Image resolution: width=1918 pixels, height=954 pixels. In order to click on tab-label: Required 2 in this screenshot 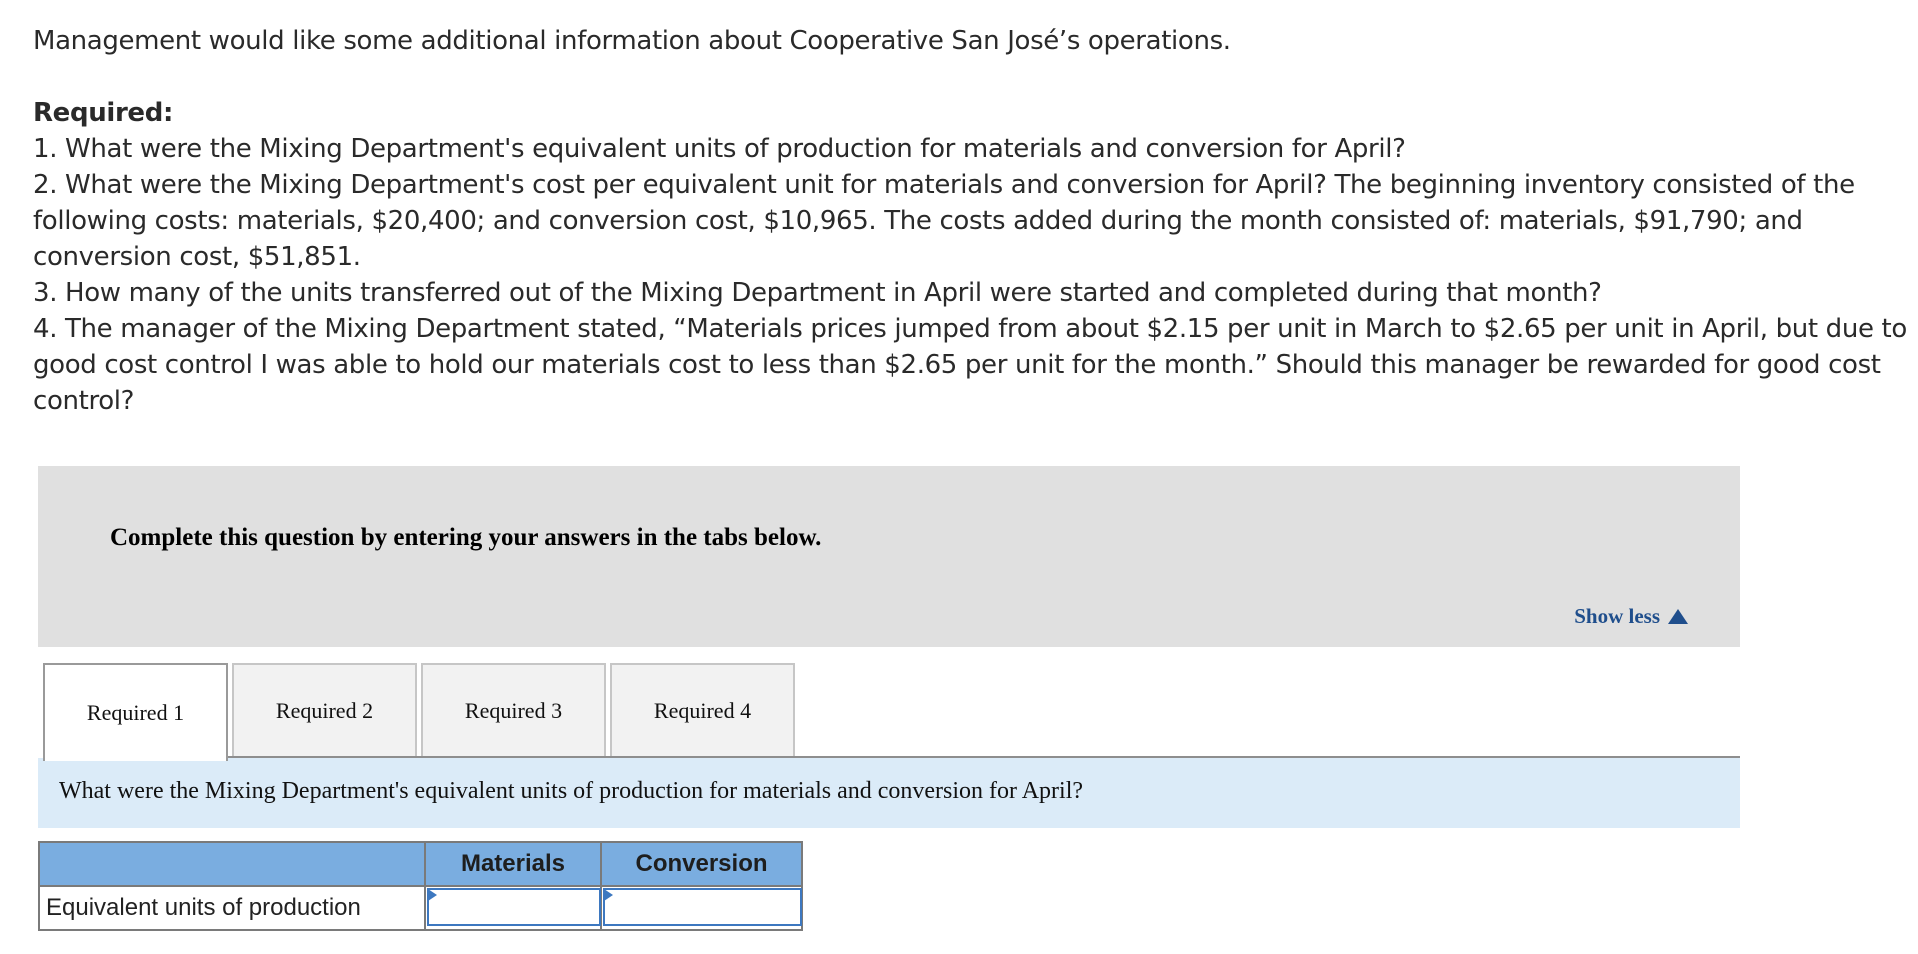, I will do `click(324, 710)`.